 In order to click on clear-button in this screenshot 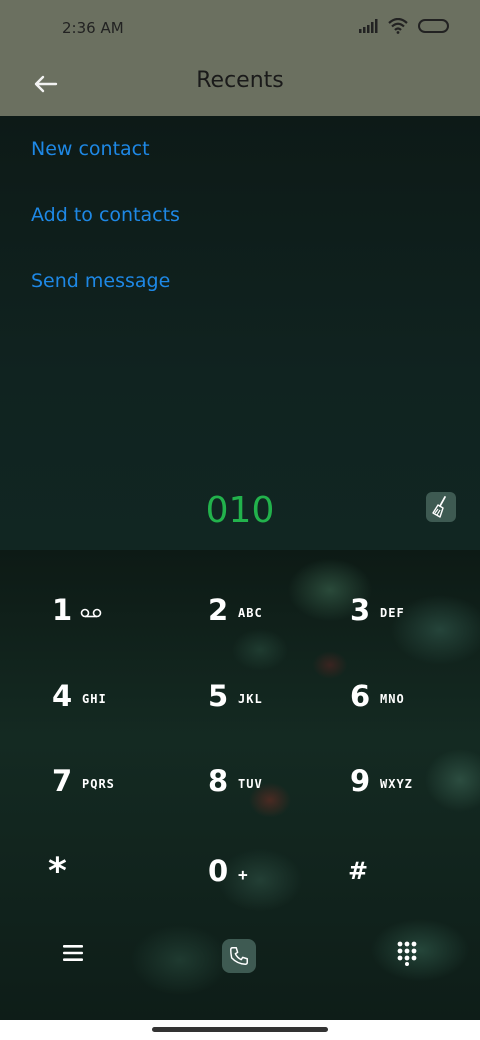, I will do `click(441, 507)`.